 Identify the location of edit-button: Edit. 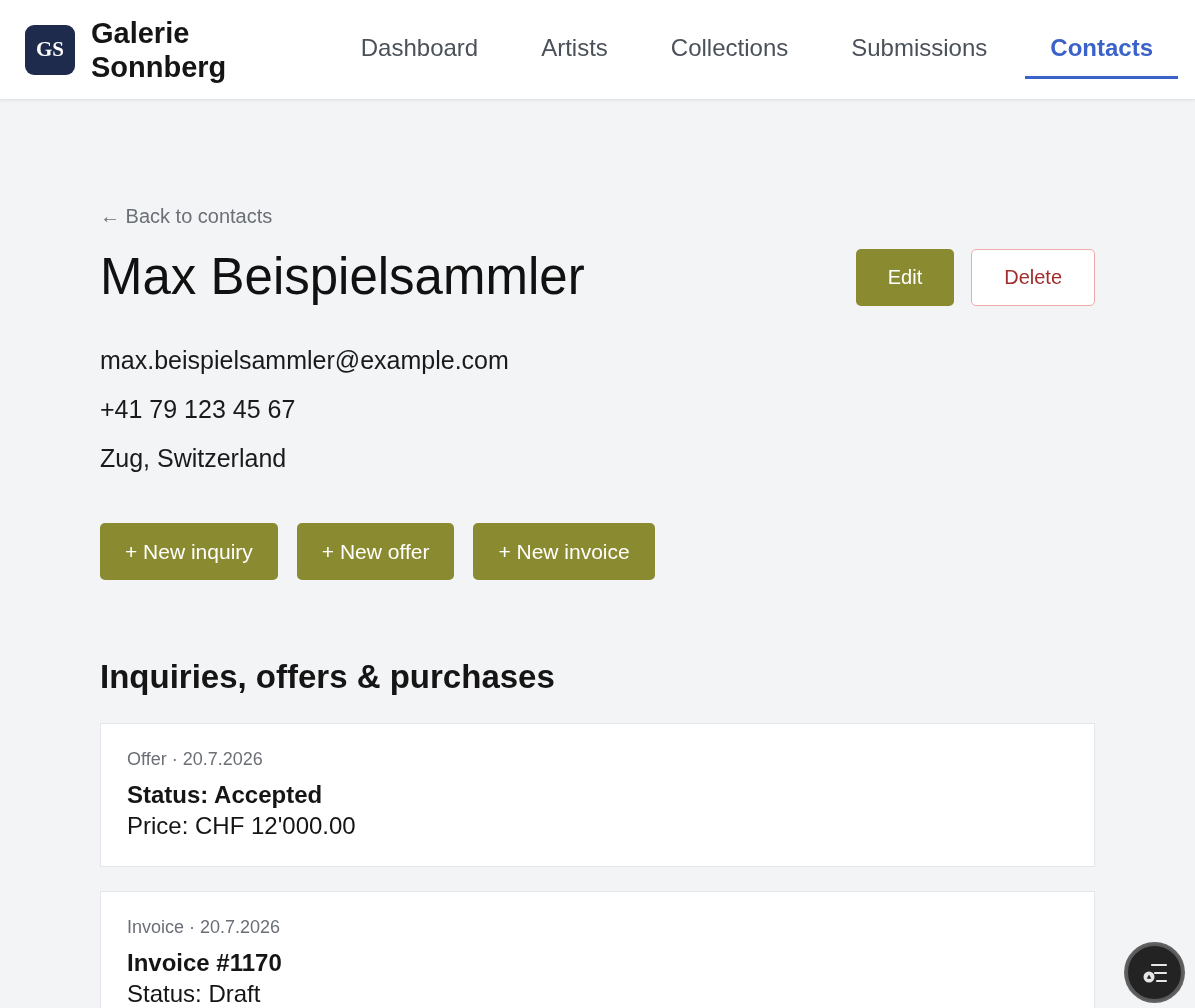
(905, 277).